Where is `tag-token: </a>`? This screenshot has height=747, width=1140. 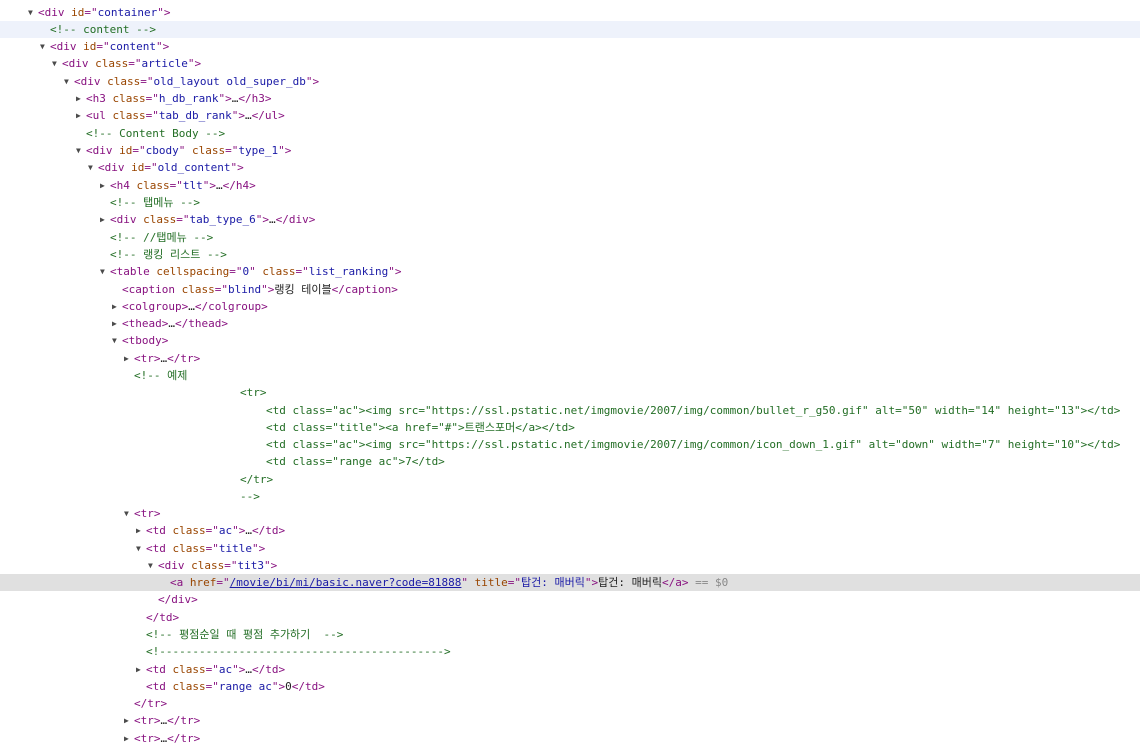 tag-token: </a> is located at coordinates (675, 582).